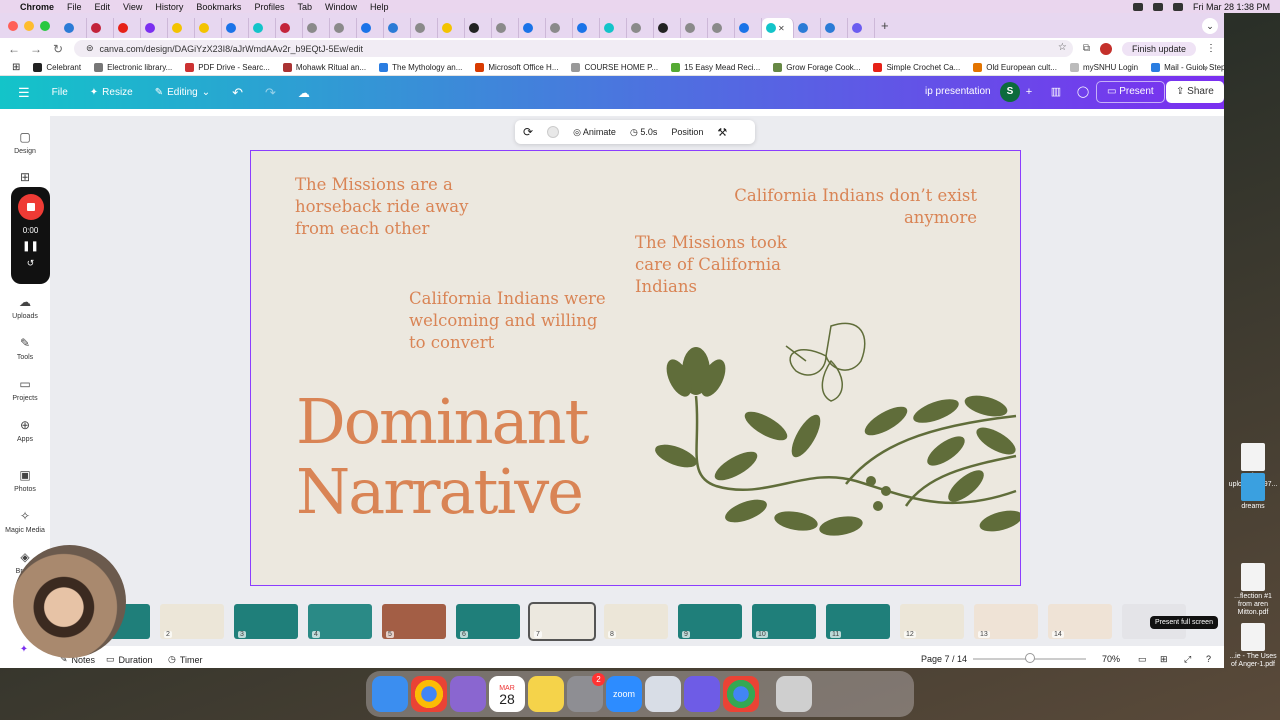 The height and width of the screenshot is (720, 1280). What do you see at coordinates (24, 93) in the screenshot?
I see `menu-hamburger-icon: ☰` at bounding box center [24, 93].